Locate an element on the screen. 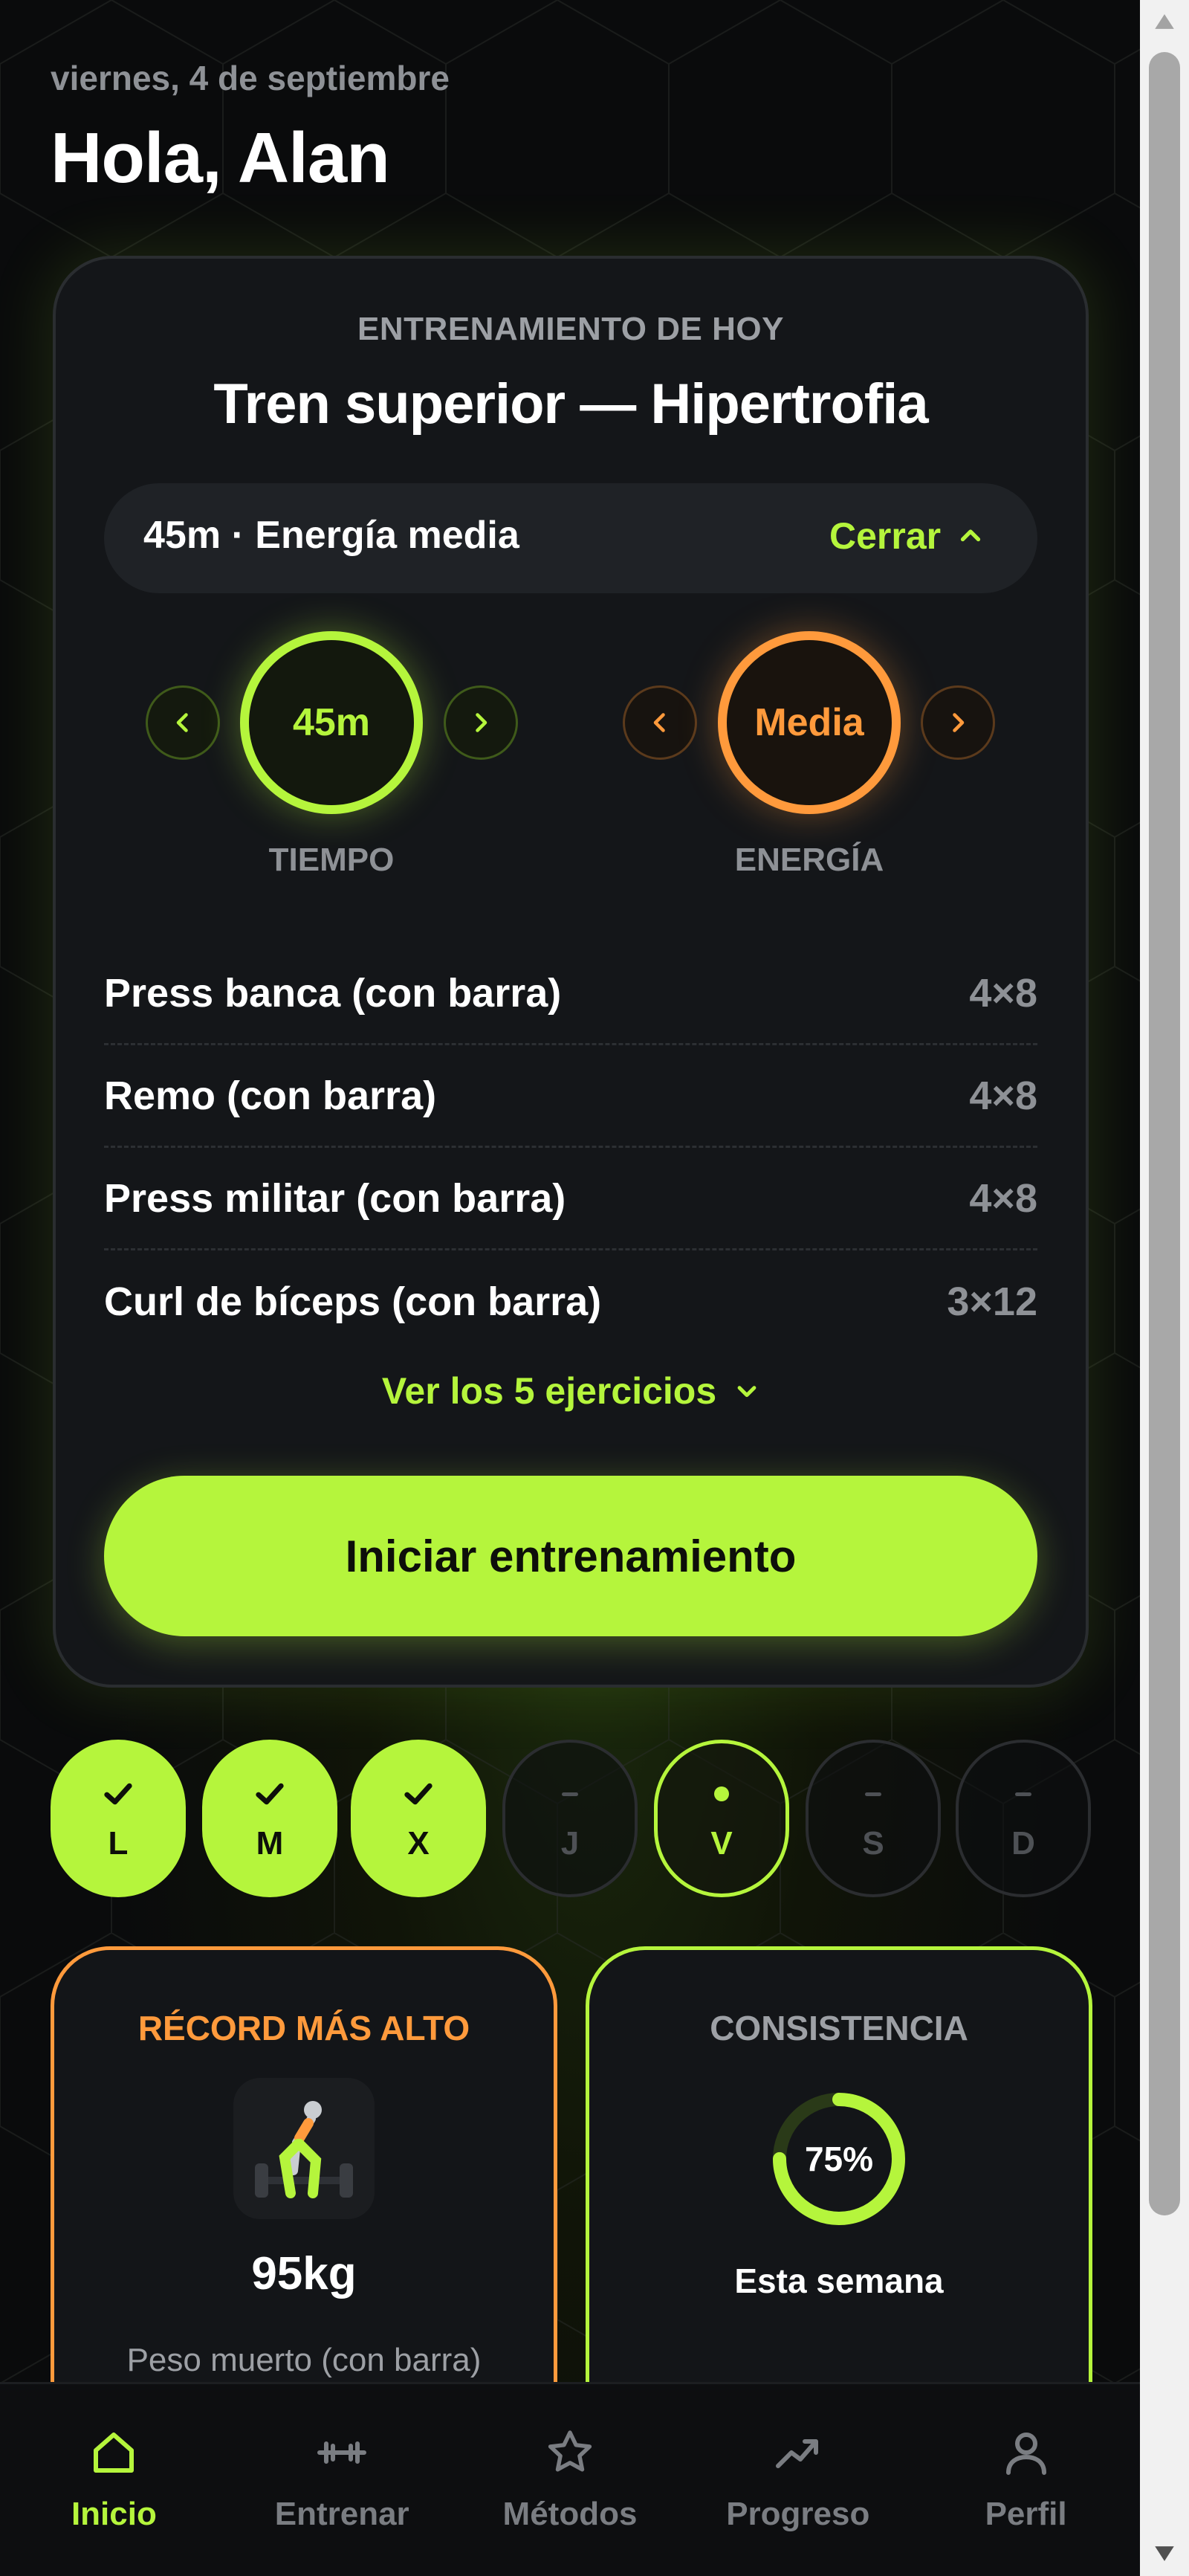 The width and height of the screenshot is (1189, 2576). consistency-percent: 75% is located at coordinates (839, 2159).